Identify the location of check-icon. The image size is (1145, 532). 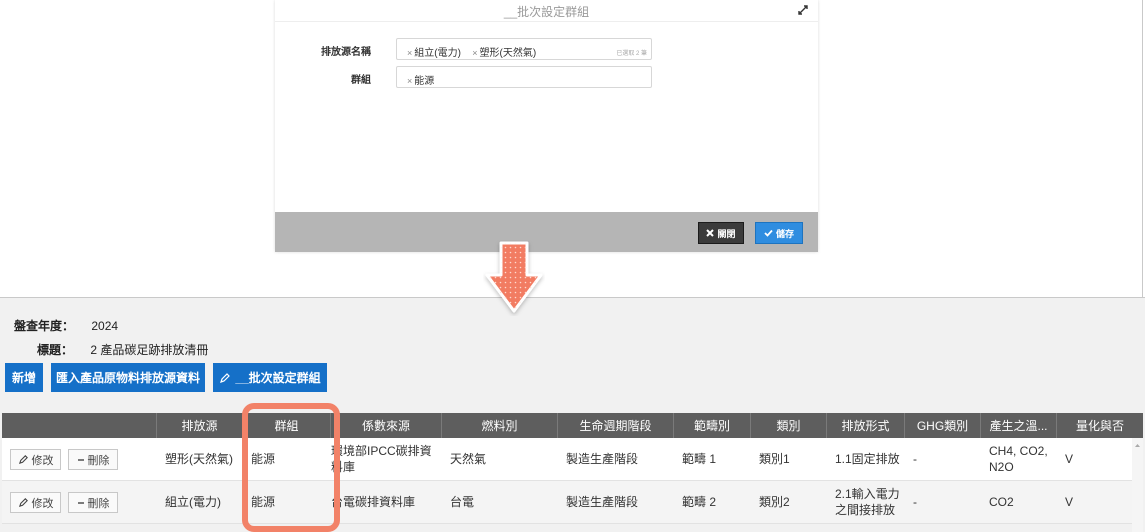
(768, 233).